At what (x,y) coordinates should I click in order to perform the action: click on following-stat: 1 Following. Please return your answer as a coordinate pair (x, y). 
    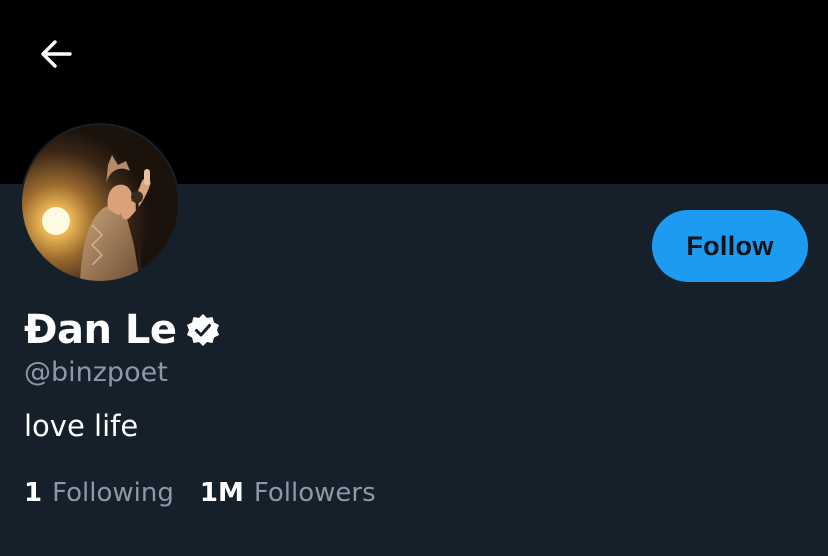
    Looking at the image, I should click on (99, 493).